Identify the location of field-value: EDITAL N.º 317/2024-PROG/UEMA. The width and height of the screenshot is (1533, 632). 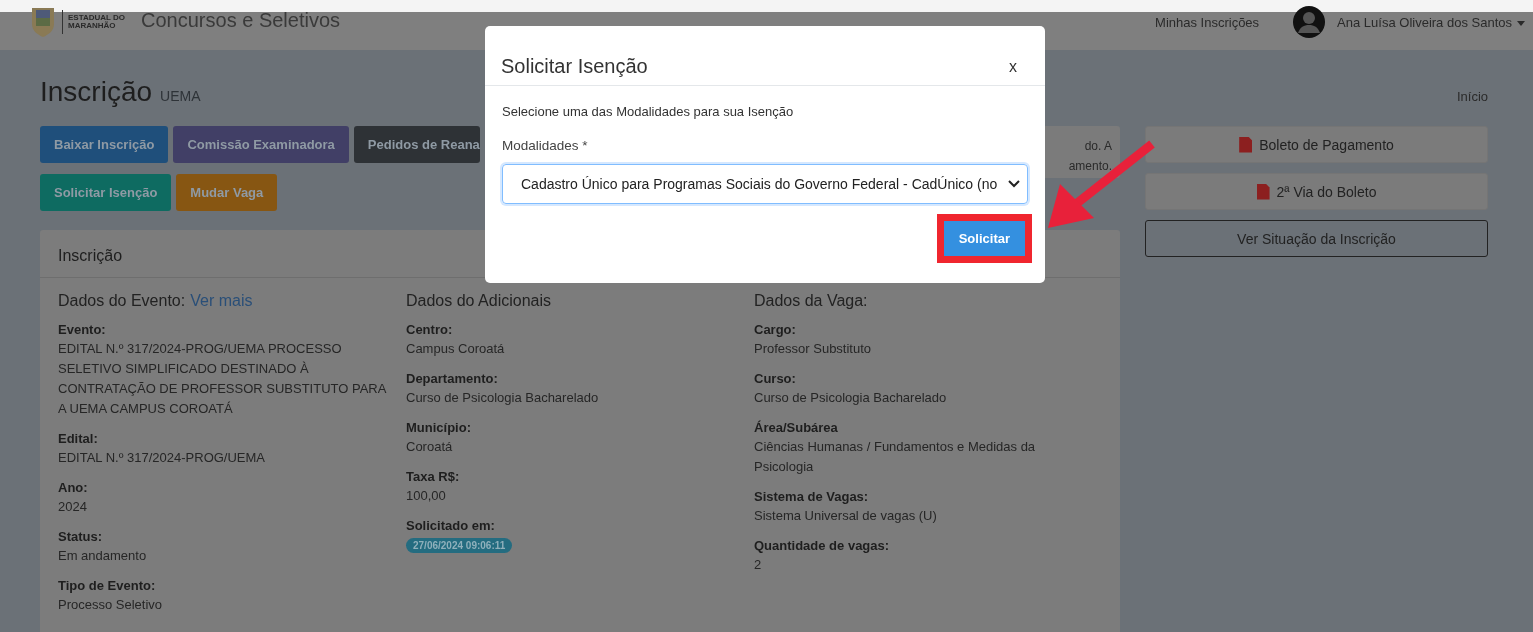
(162, 458).